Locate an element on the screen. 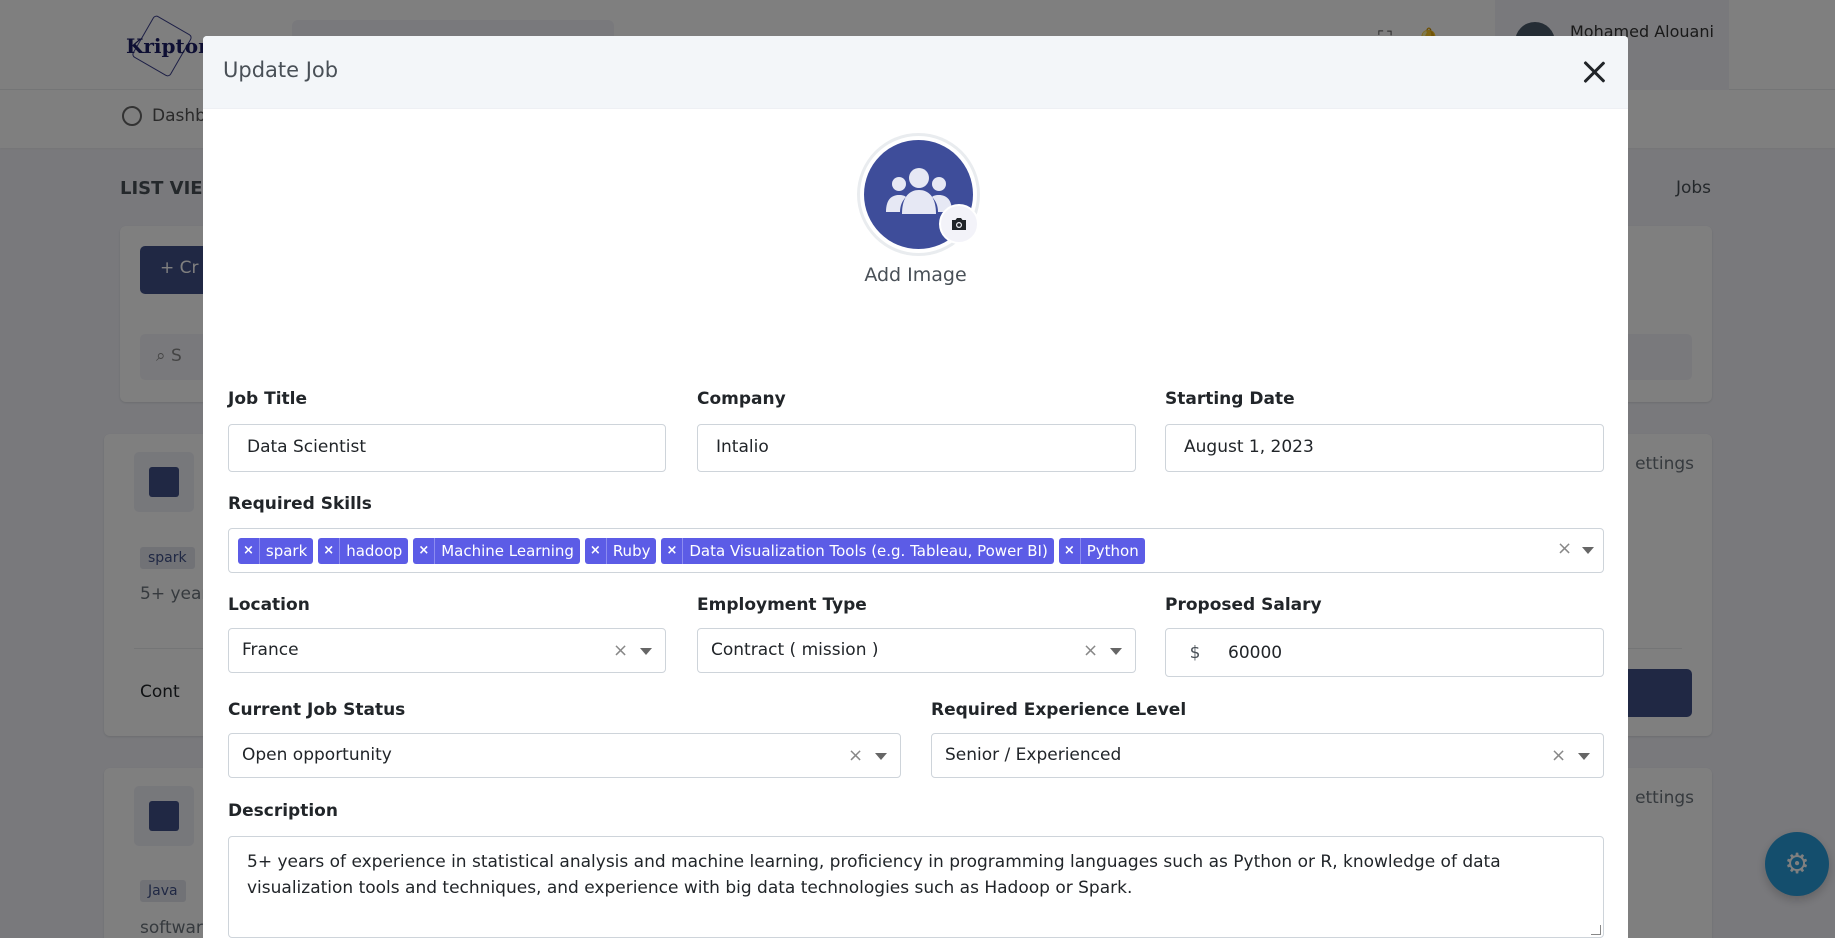 This screenshot has width=1835, height=938. add-image-label: Add Image is located at coordinates (915, 275).